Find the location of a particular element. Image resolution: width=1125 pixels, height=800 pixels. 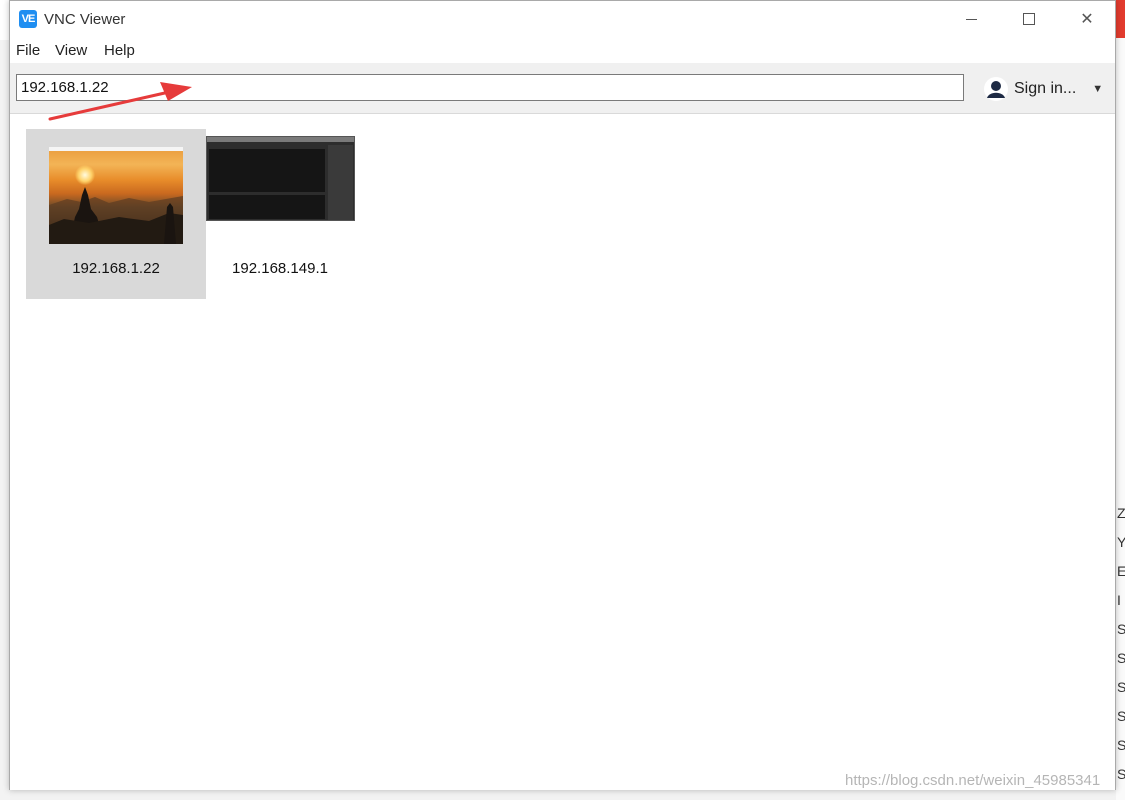

background-glyph: Y is located at coordinates (1121, 542).